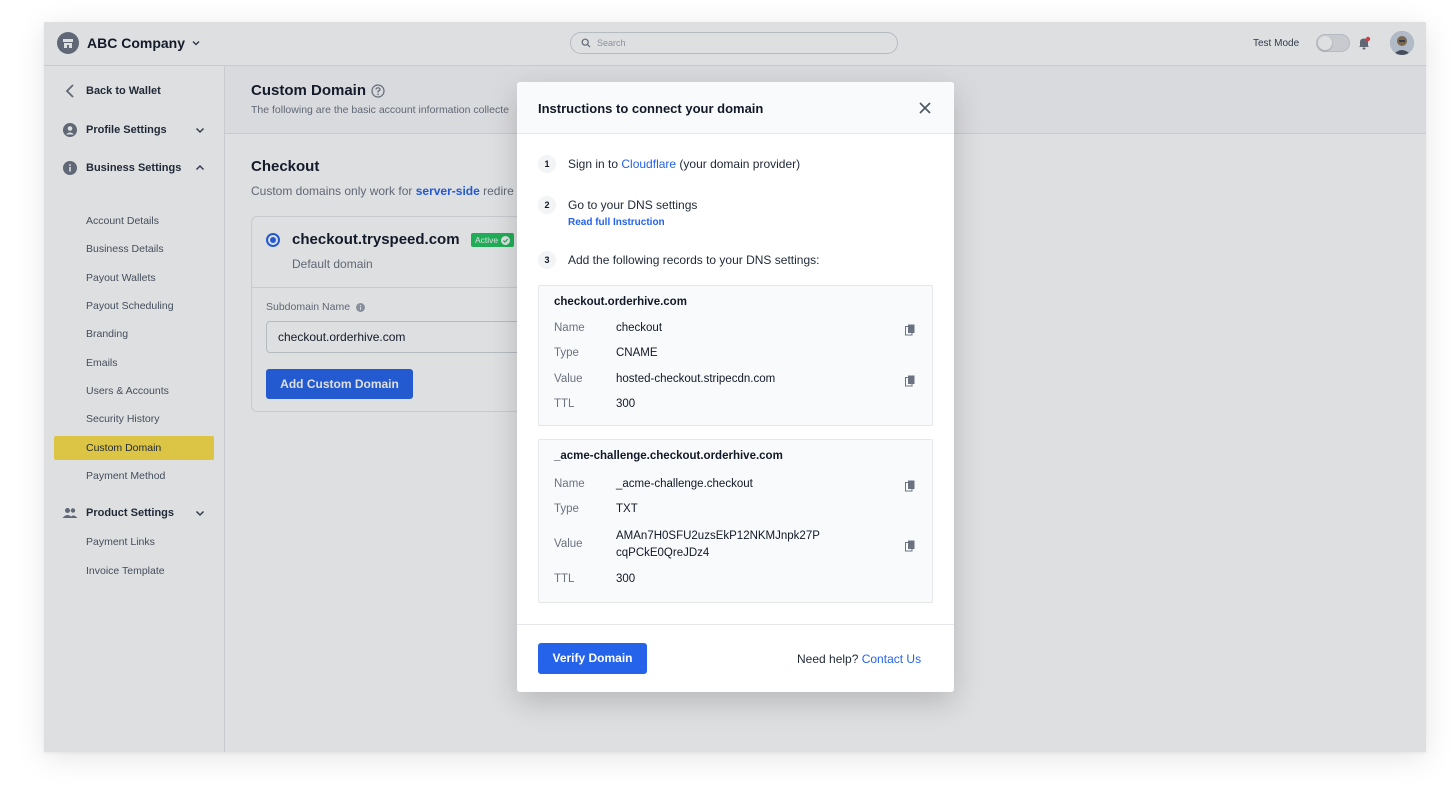 Image resolution: width=1456 pixels, height=803 pixels. What do you see at coordinates (633, 205) in the screenshot?
I see `step-2-text: Go to your DNS settings` at bounding box center [633, 205].